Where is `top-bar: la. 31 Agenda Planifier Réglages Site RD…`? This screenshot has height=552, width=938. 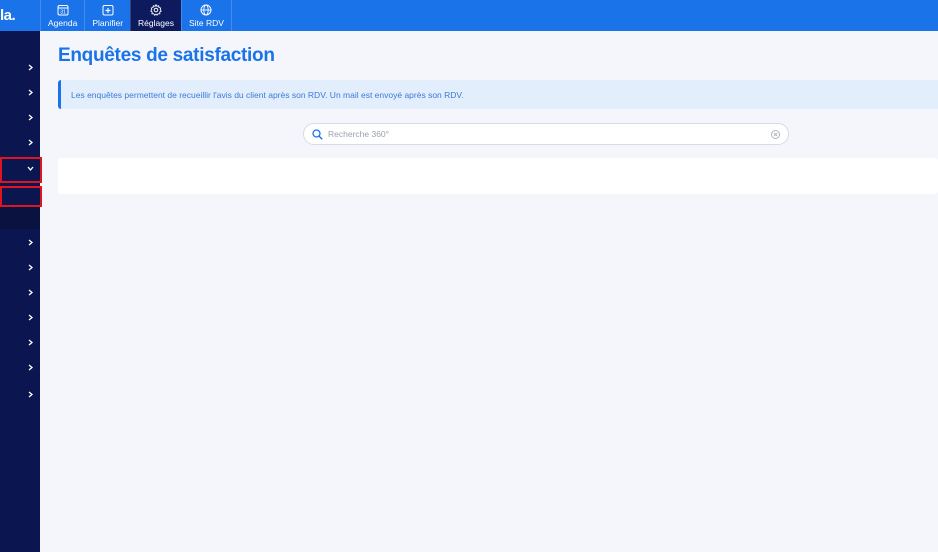
top-bar: la. 31 Agenda Planifier Réglages Site RD… is located at coordinates (469, 15).